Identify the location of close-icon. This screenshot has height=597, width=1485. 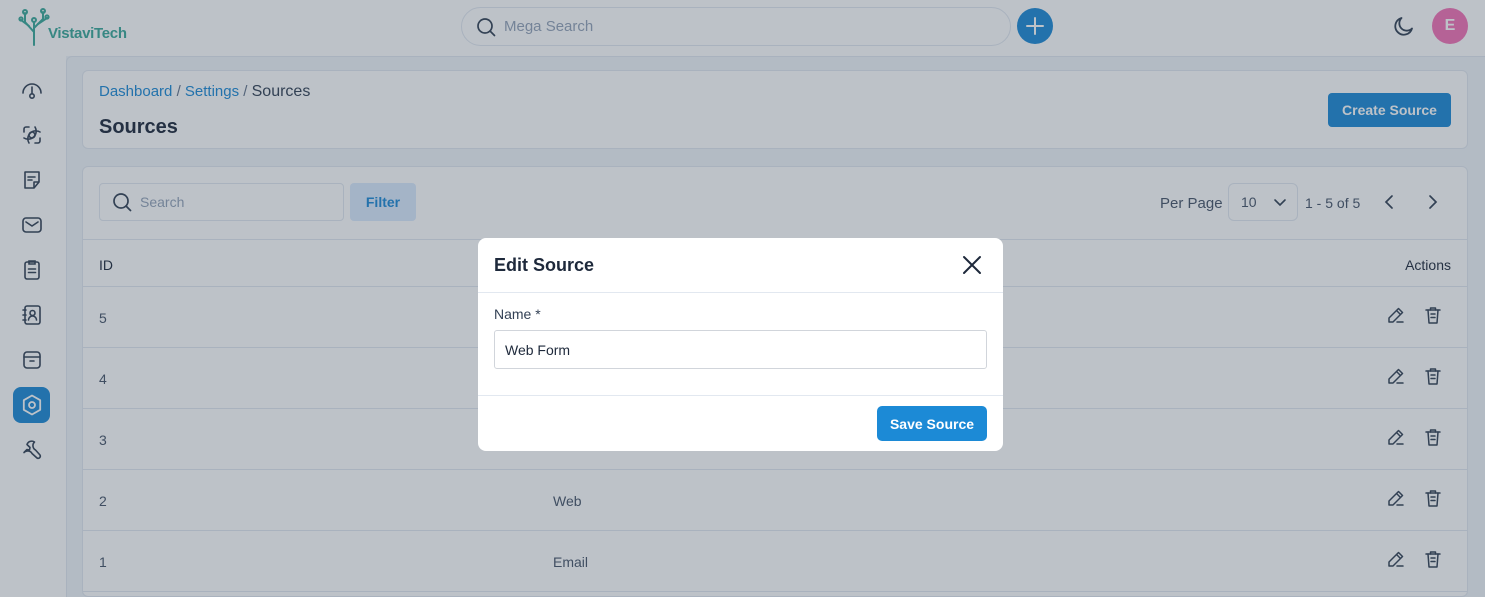
(972, 265).